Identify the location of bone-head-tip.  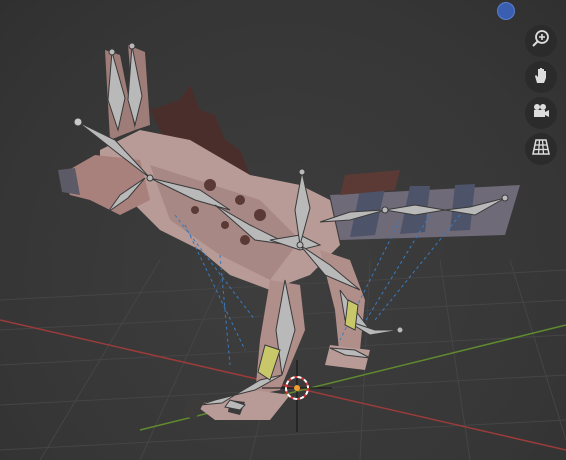
(78, 122).